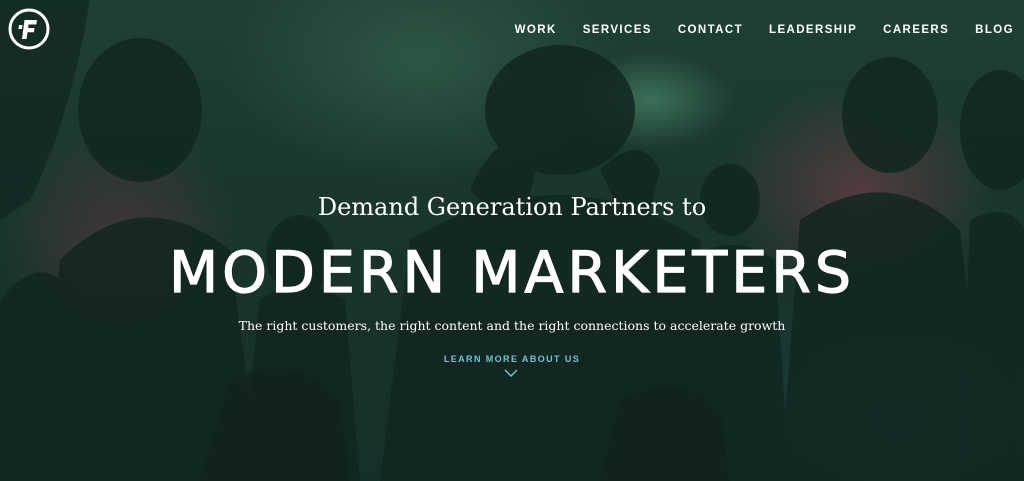 This screenshot has width=1024, height=481. Describe the element at coordinates (994, 30) in the screenshot. I see `nav-item-blog: BLOG` at that location.